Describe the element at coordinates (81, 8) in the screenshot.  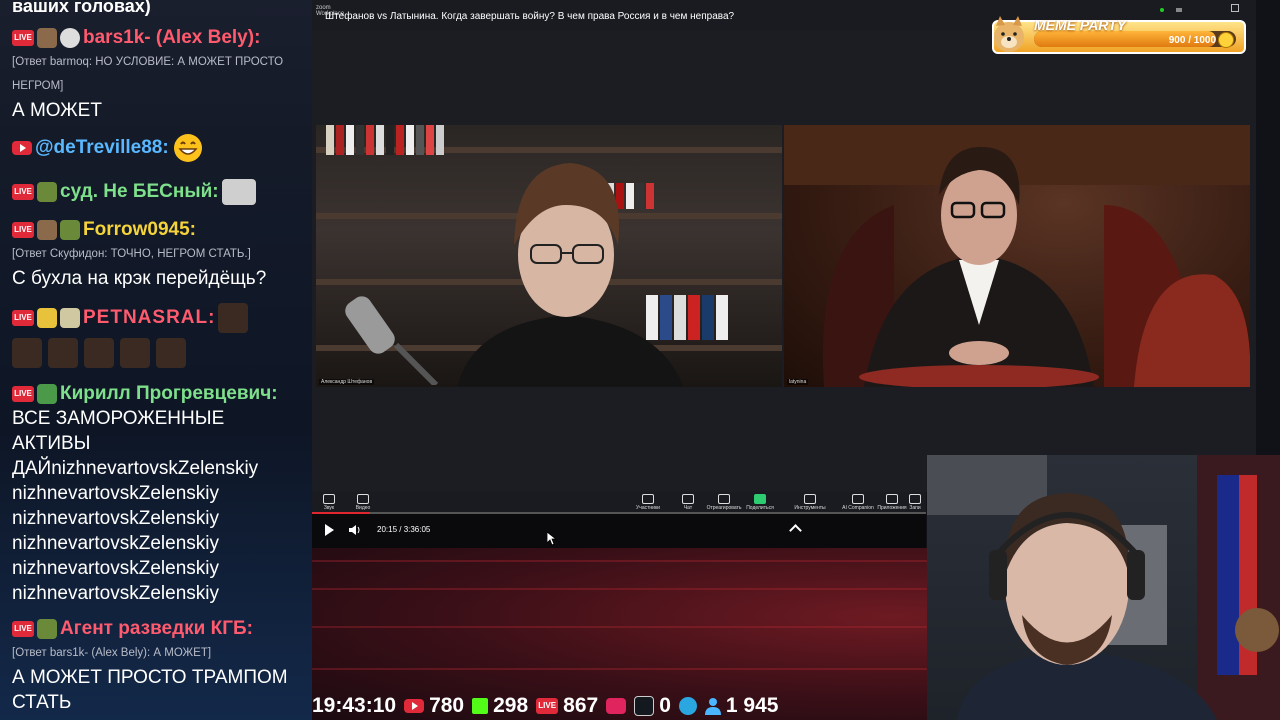
I see `chat-message-fragment: ваших головах)` at that location.